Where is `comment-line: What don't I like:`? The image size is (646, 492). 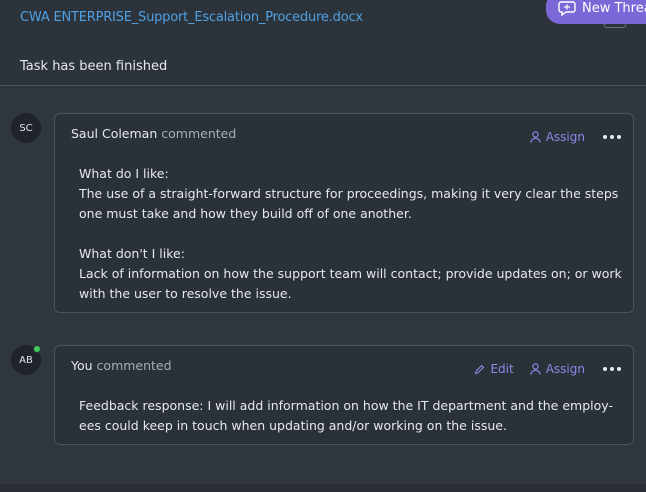
comment-line: What don't I like: is located at coordinates (132, 253).